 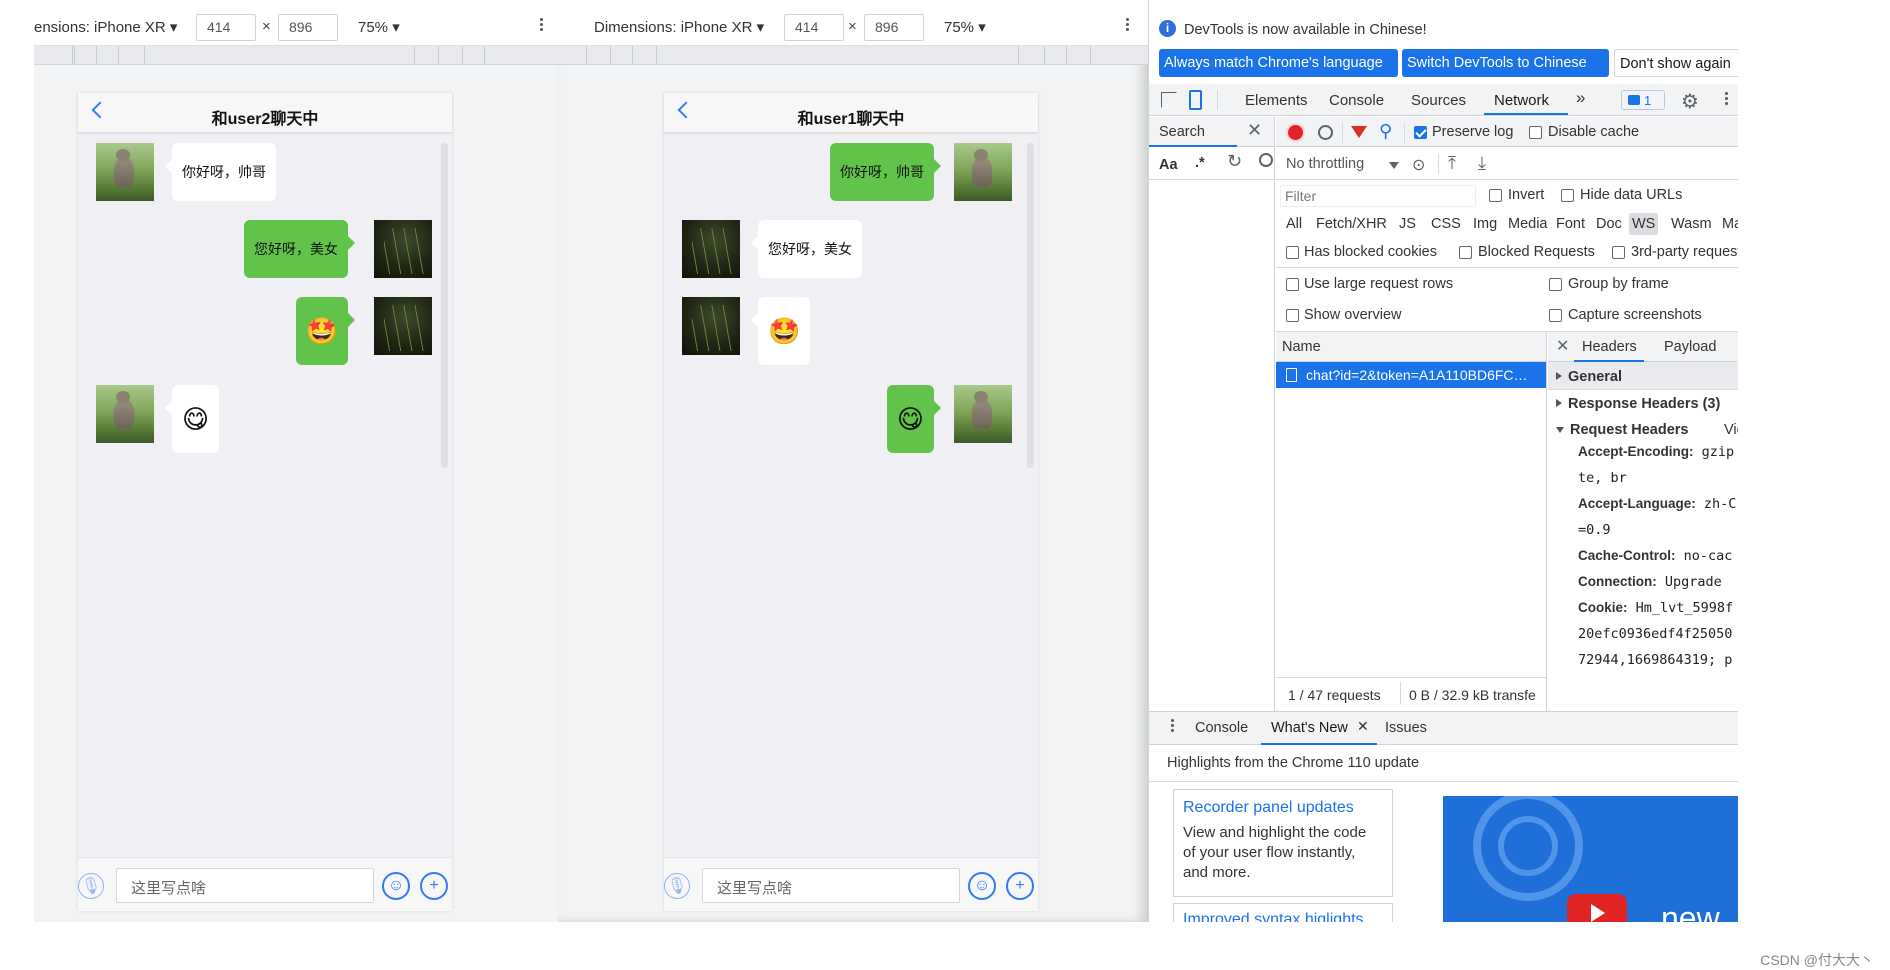 I want to click on card-title: Improved syntax higlights, so click(x=1273, y=916).